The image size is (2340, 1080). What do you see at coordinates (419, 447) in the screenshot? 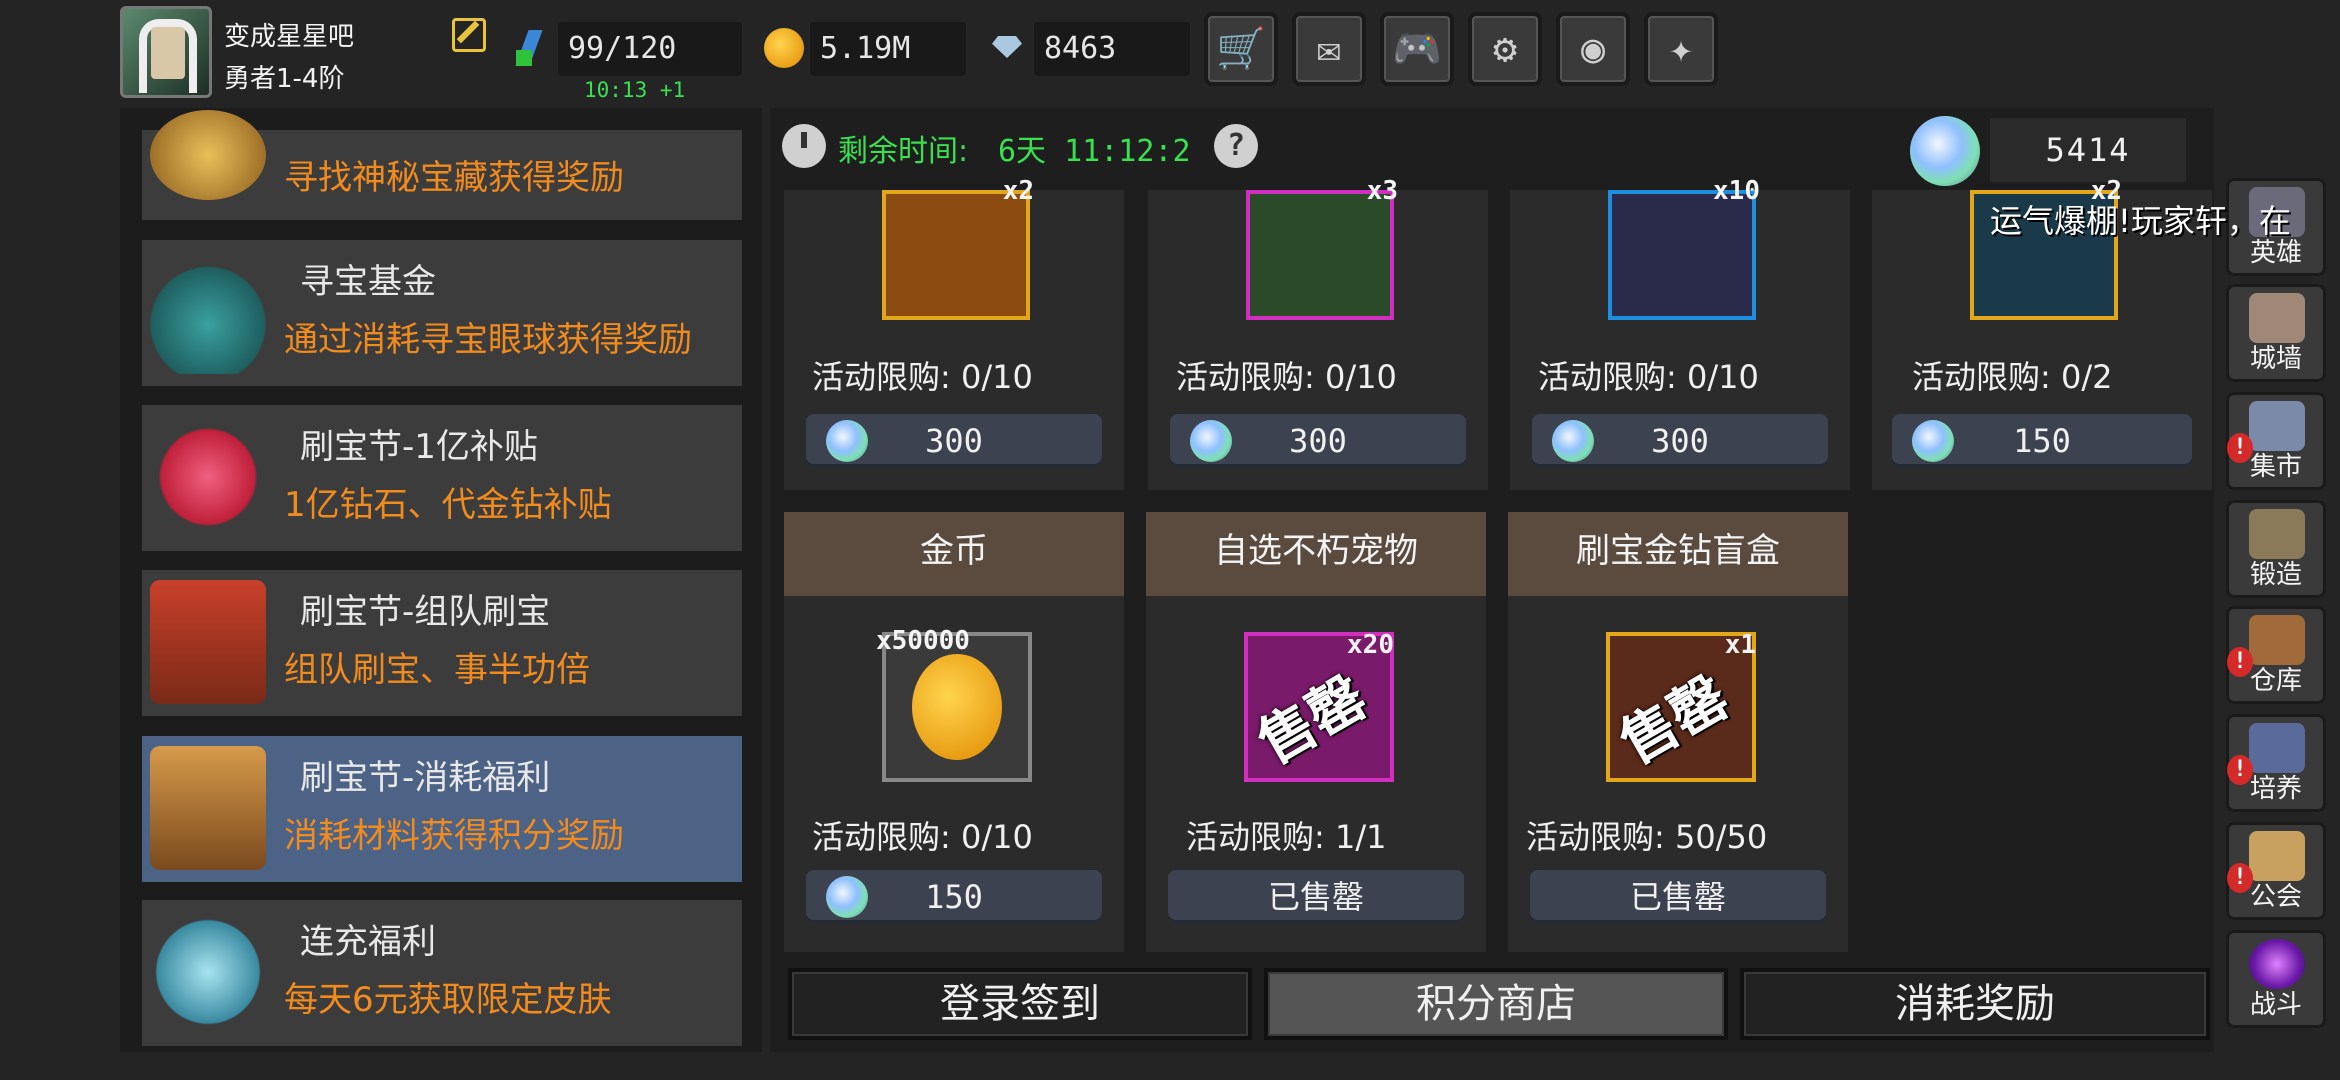
I see `activity-title: 刷宝节-1亿补贴` at bounding box center [419, 447].